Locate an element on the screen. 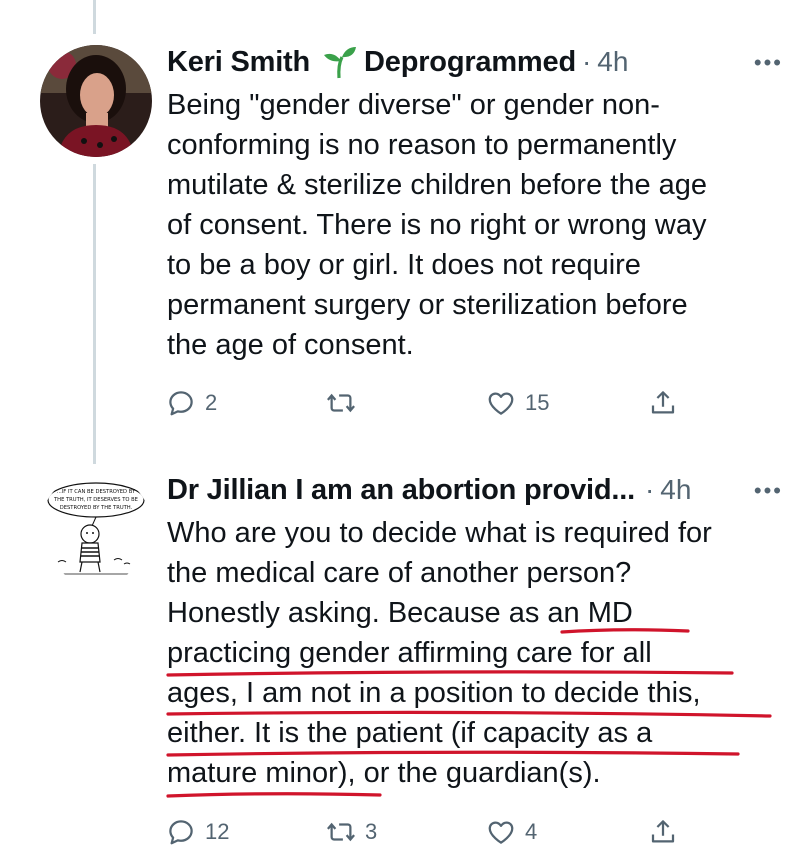 The width and height of the screenshot is (801, 862). avatar-caption-line: THE TRUTH, IT DESERVES TO BE is located at coordinates (95, 500).